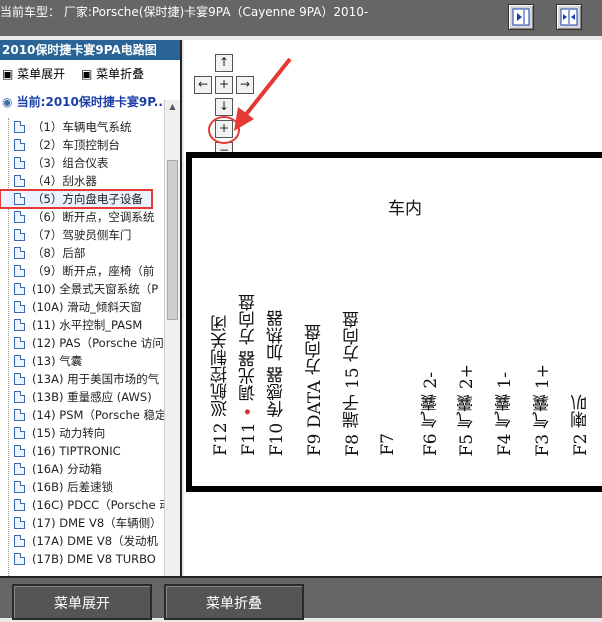 The image size is (602, 622). Describe the element at coordinates (93, 271) in the screenshot. I see `tree-item-label: （9）断开点，座椅（前` at that location.